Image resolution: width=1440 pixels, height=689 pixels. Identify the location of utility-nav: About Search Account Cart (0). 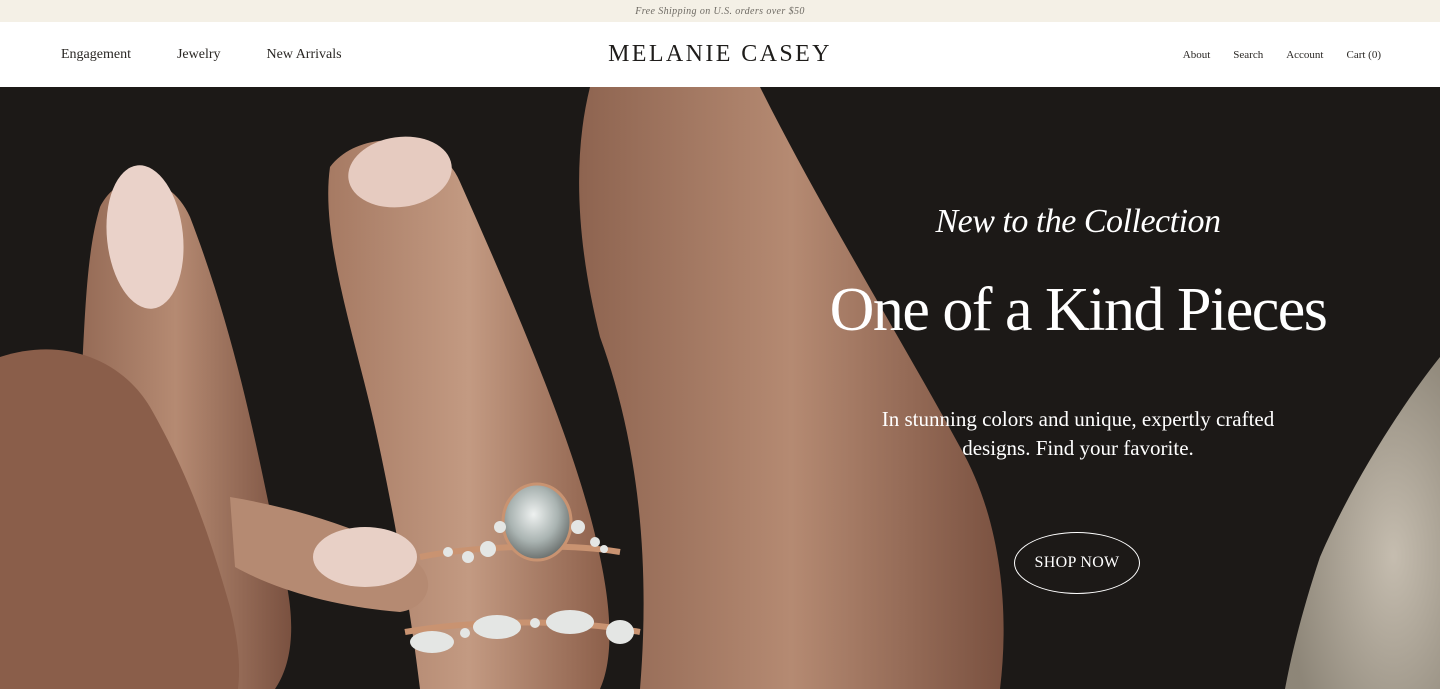
(1270, 54).